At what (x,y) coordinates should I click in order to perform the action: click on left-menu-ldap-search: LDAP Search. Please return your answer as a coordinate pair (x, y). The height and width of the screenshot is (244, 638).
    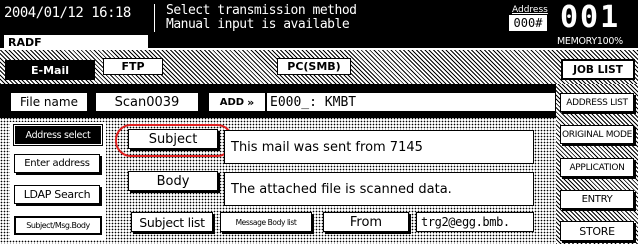
    Looking at the image, I should click on (57, 194).